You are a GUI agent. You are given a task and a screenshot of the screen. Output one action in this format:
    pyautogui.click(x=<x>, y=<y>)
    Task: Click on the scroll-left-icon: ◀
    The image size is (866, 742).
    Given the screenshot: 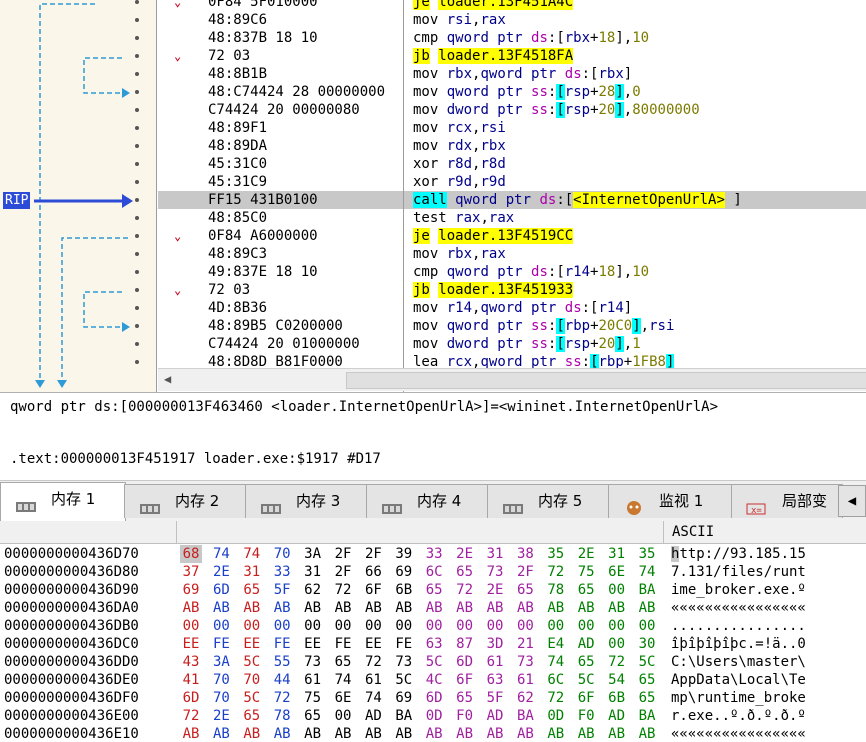 What is the action you would take?
    pyautogui.click(x=167, y=379)
    